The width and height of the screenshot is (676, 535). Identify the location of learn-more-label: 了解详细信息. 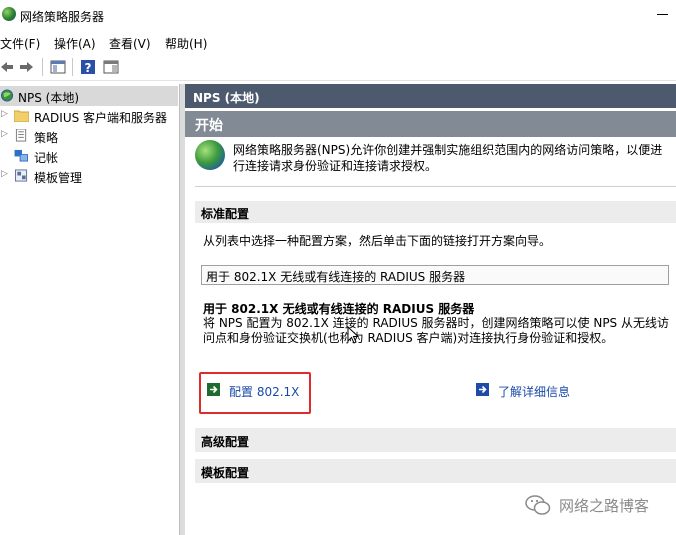
(534, 392).